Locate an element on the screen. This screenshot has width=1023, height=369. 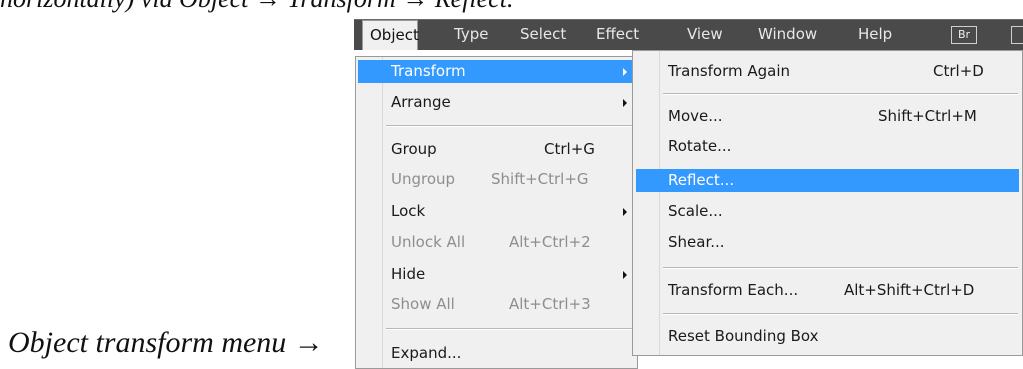
menu-item-label: Hide is located at coordinates (408, 274).